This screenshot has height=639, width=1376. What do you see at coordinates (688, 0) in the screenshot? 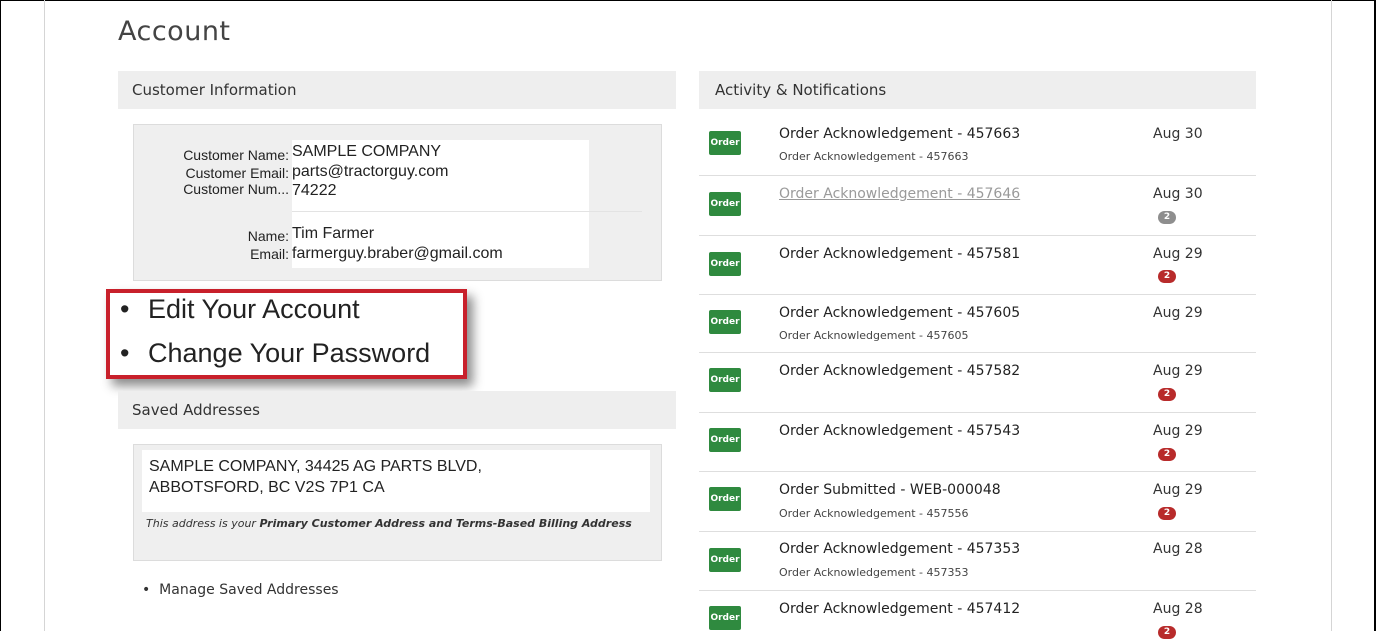
I see `frame-border-top` at bounding box center [688, 0].